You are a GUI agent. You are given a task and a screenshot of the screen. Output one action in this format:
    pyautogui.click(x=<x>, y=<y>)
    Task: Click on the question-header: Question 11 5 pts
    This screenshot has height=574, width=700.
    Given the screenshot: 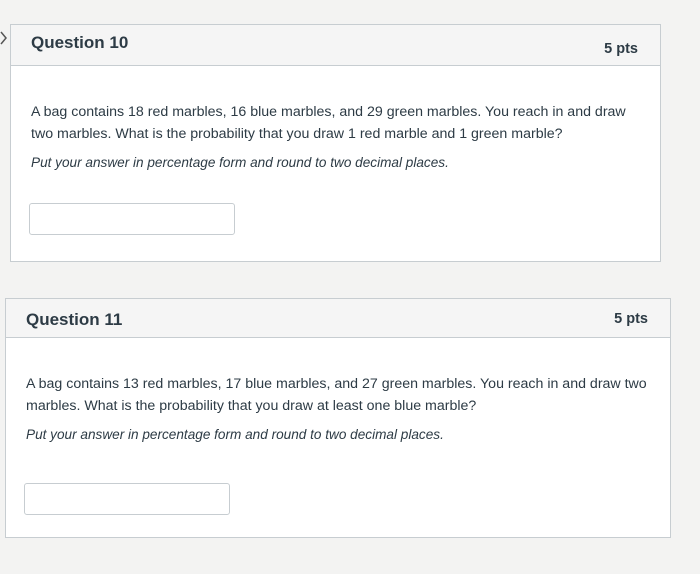 What is the action you would take?
    pyautogui.click(x=338, y=318)
    